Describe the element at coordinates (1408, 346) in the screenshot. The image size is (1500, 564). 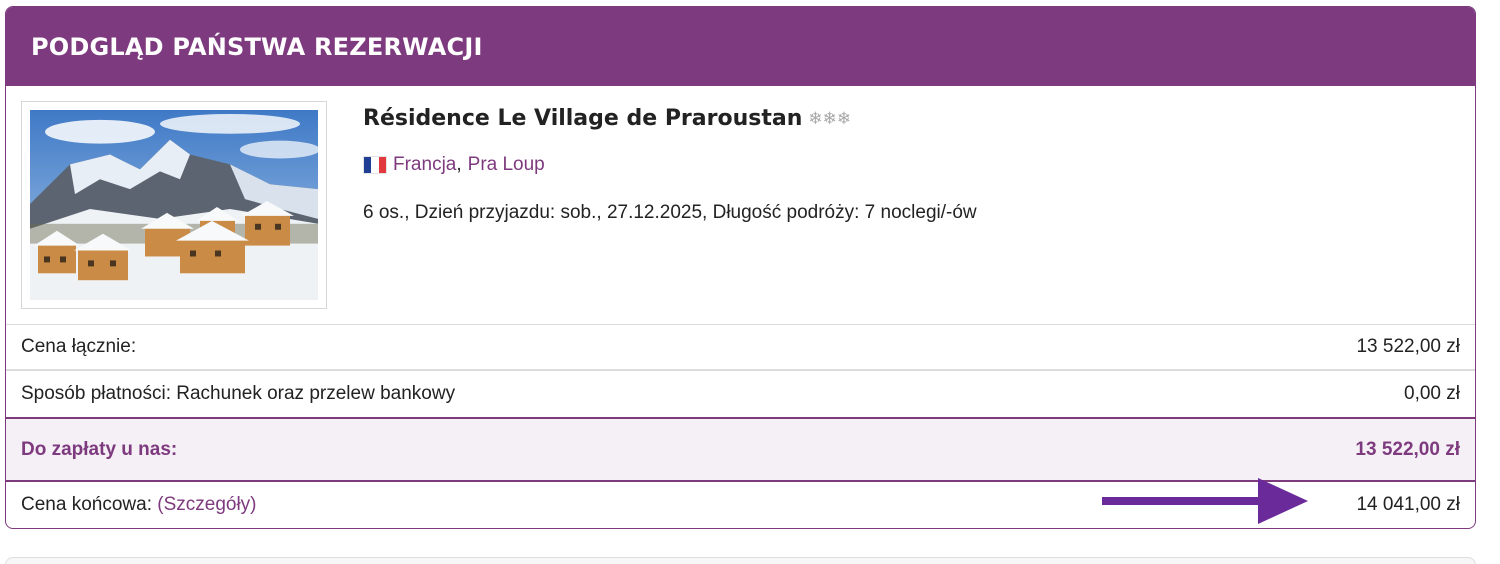
I see `price-row-value: 13 522,00 zł` at that location.